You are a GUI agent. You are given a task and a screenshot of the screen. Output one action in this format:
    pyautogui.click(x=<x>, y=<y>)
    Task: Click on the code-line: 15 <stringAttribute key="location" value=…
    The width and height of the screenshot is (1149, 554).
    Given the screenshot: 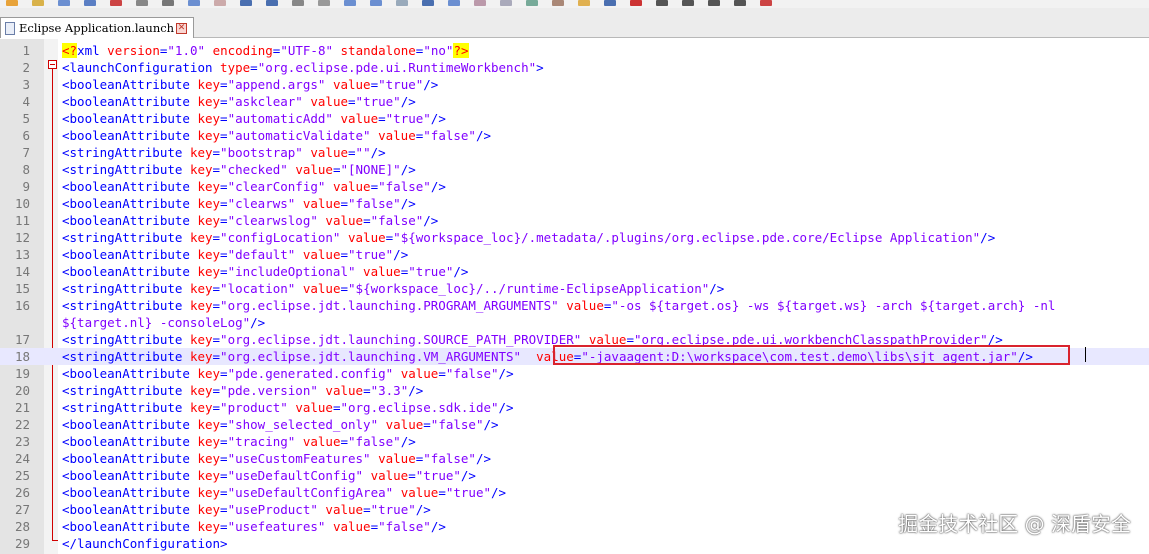 What is the action you would take?
    pyautogui.click(x=574, y=288)
    